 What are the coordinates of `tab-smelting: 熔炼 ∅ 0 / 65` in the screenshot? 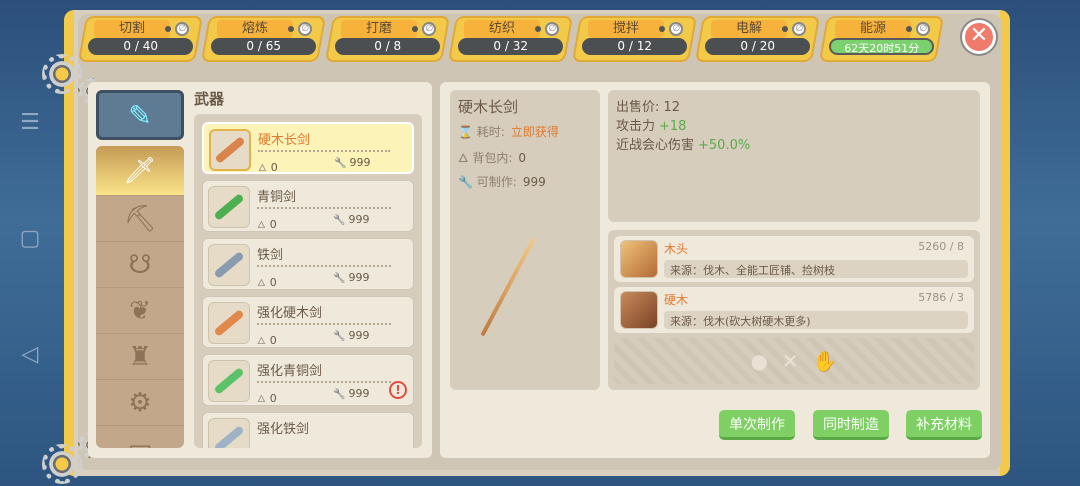 It's located at (264, 39).